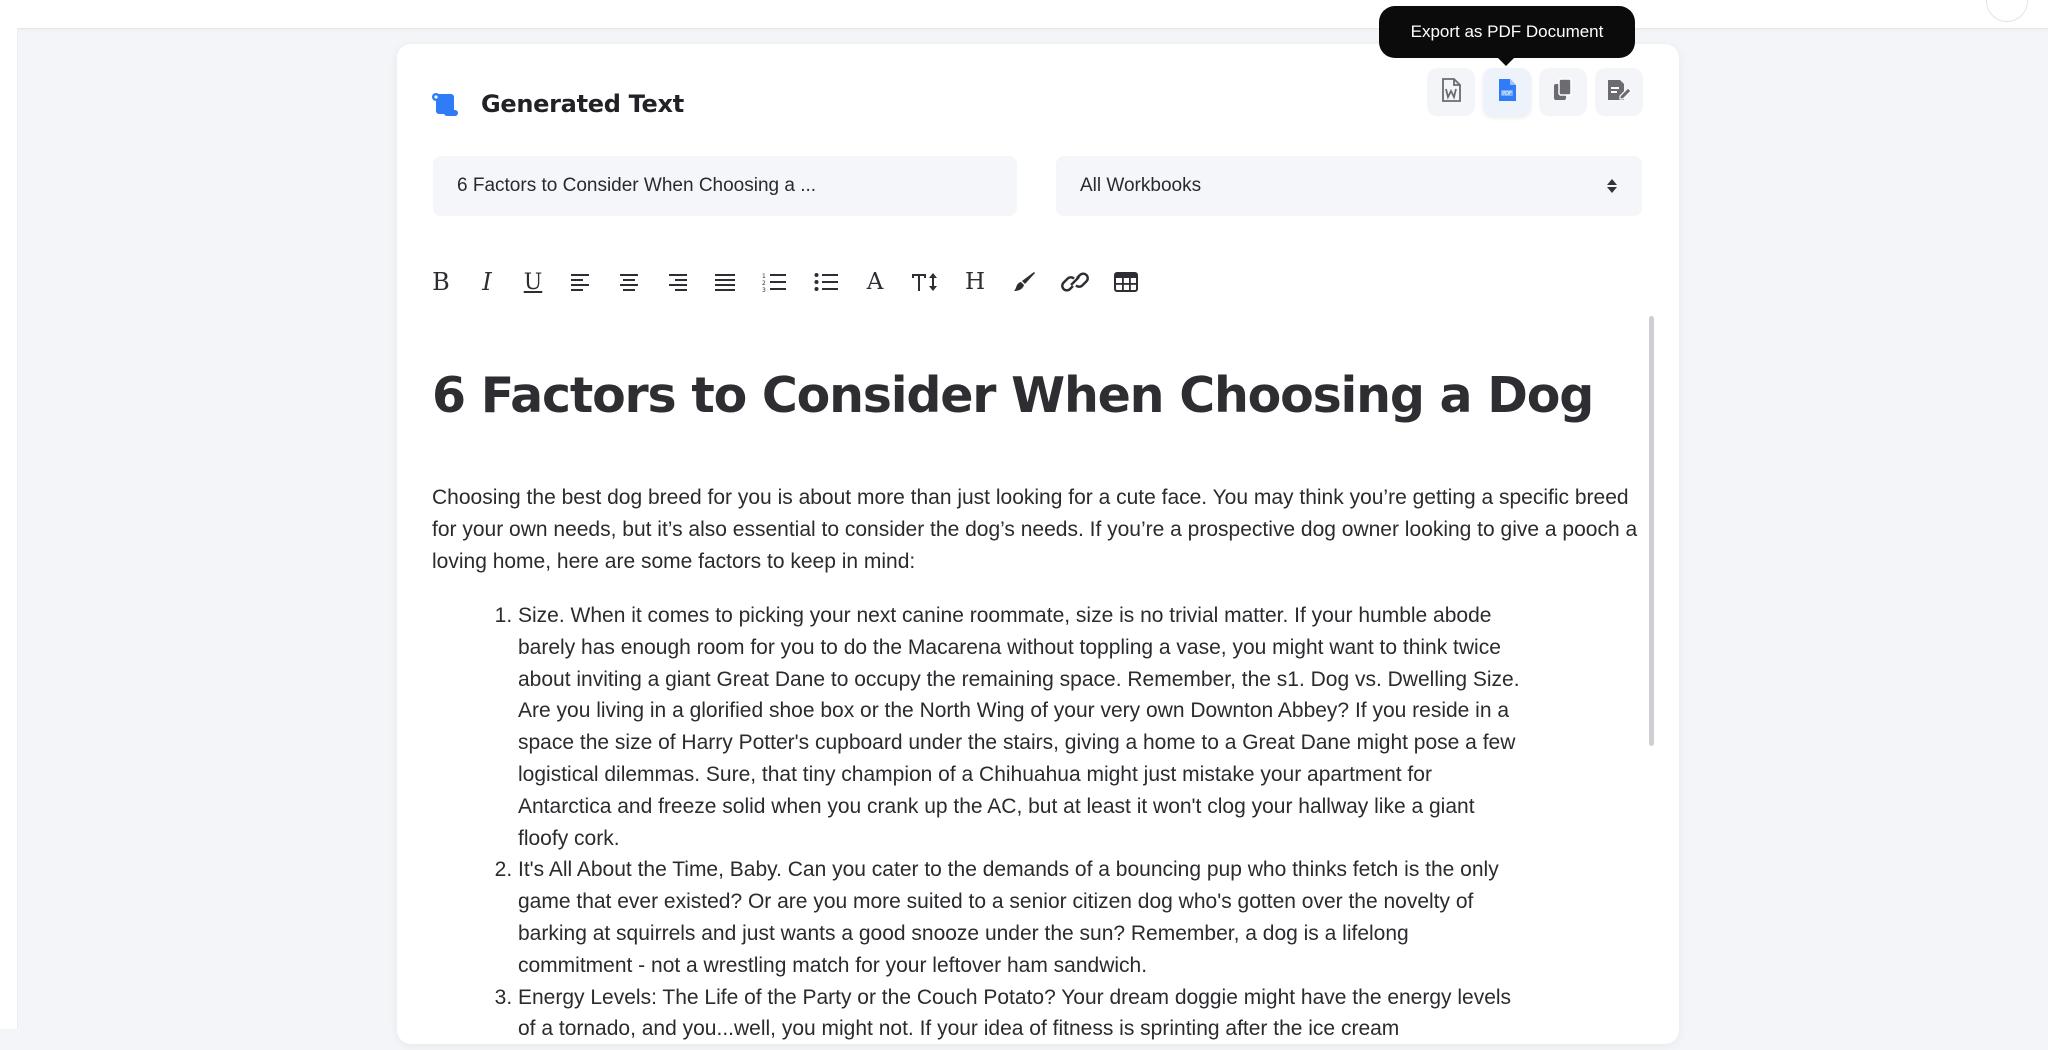 This screenshot has width=2048, height=1050. Describe the element at coordinates (677, 282) in the screenshot. I see `align-right-icon` at that location.